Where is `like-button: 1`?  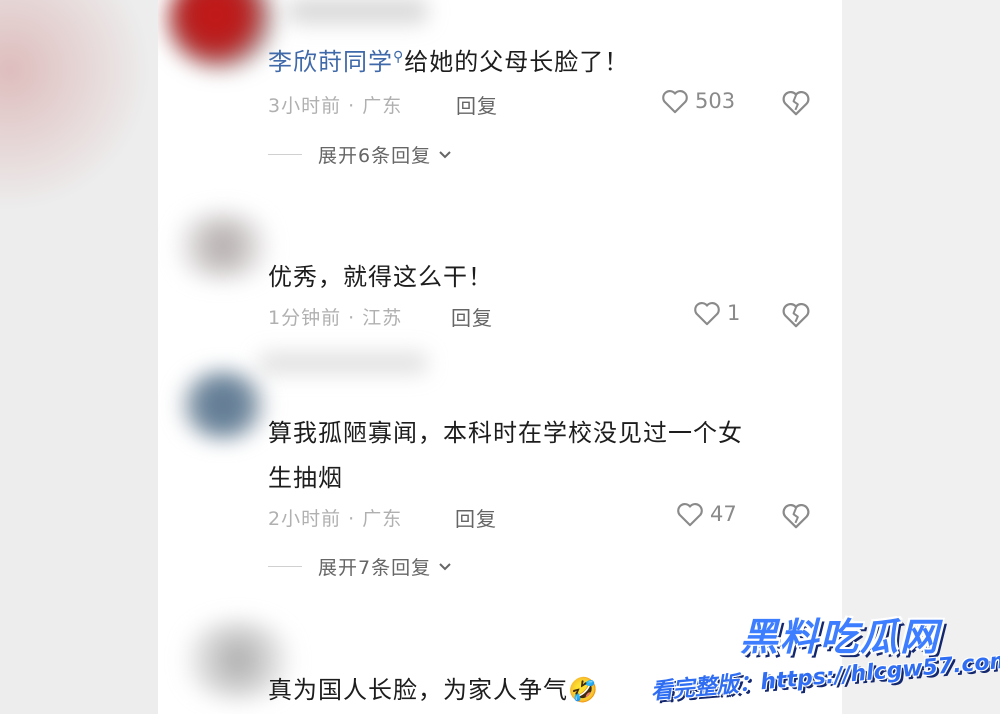 like-button: 1 is located at coordinates (716, 313).